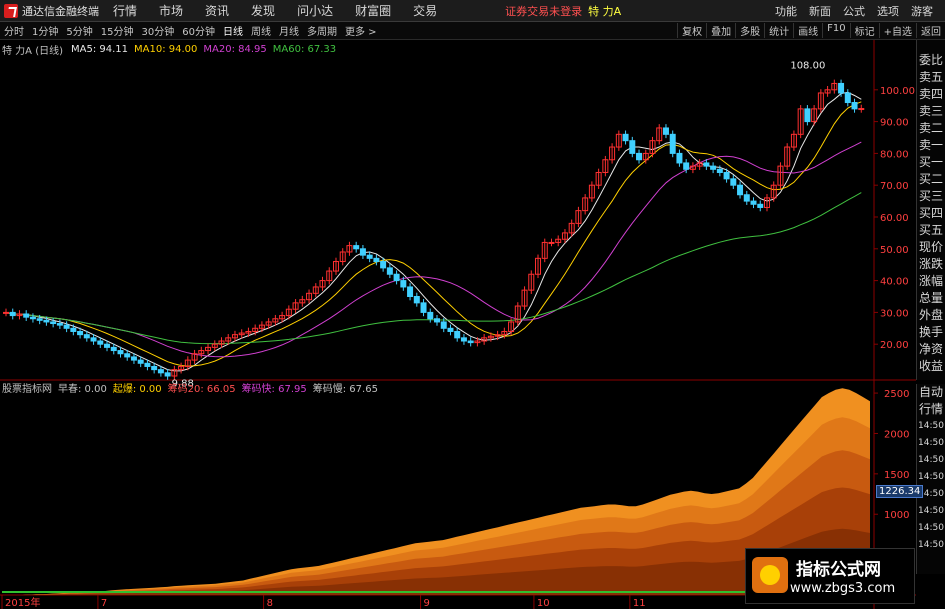 Image resolution: width=945 pixels, height=609 pixels. I want to click on menu-item-discover: 发现, so click(263, 10).